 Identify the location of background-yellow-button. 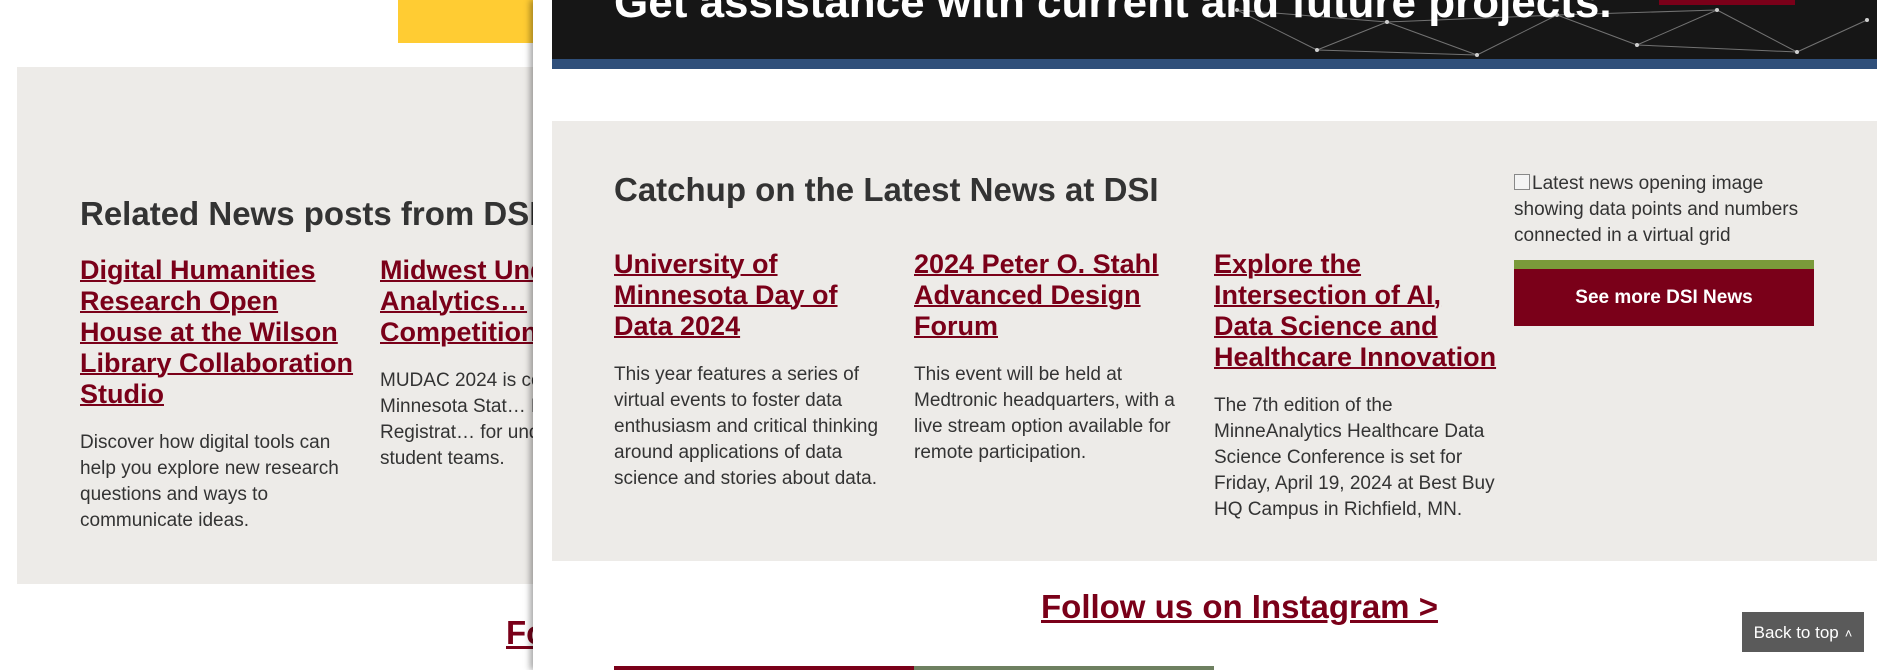
(469, 21).